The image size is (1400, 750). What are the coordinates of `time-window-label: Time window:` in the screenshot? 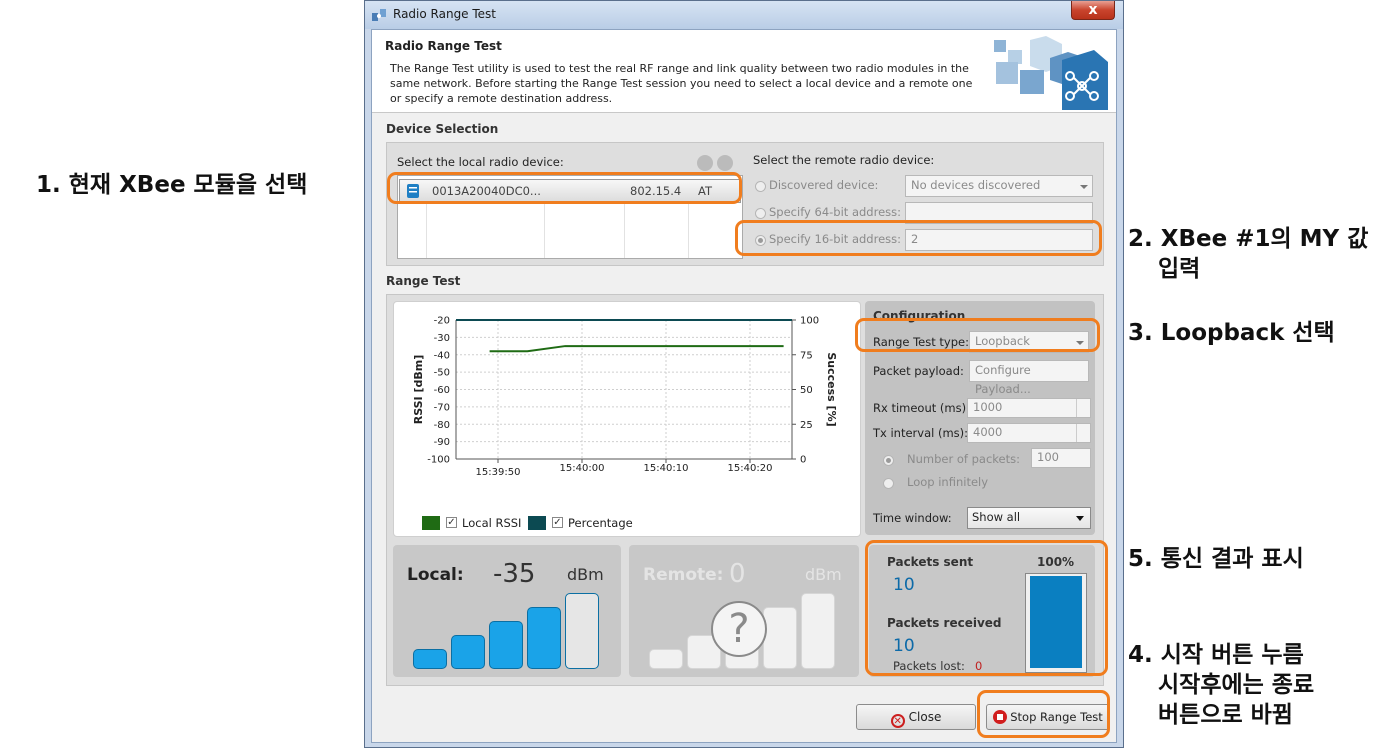 It's located at (912, 518).